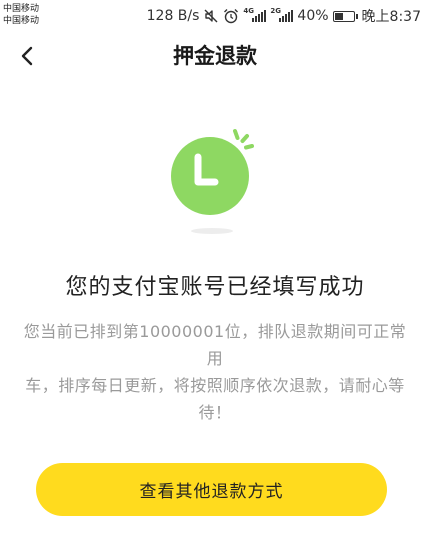  What do you see at coordinates (345, 16) in the screenshot?
I see `battery-icon` at bounding box center [345, 16].